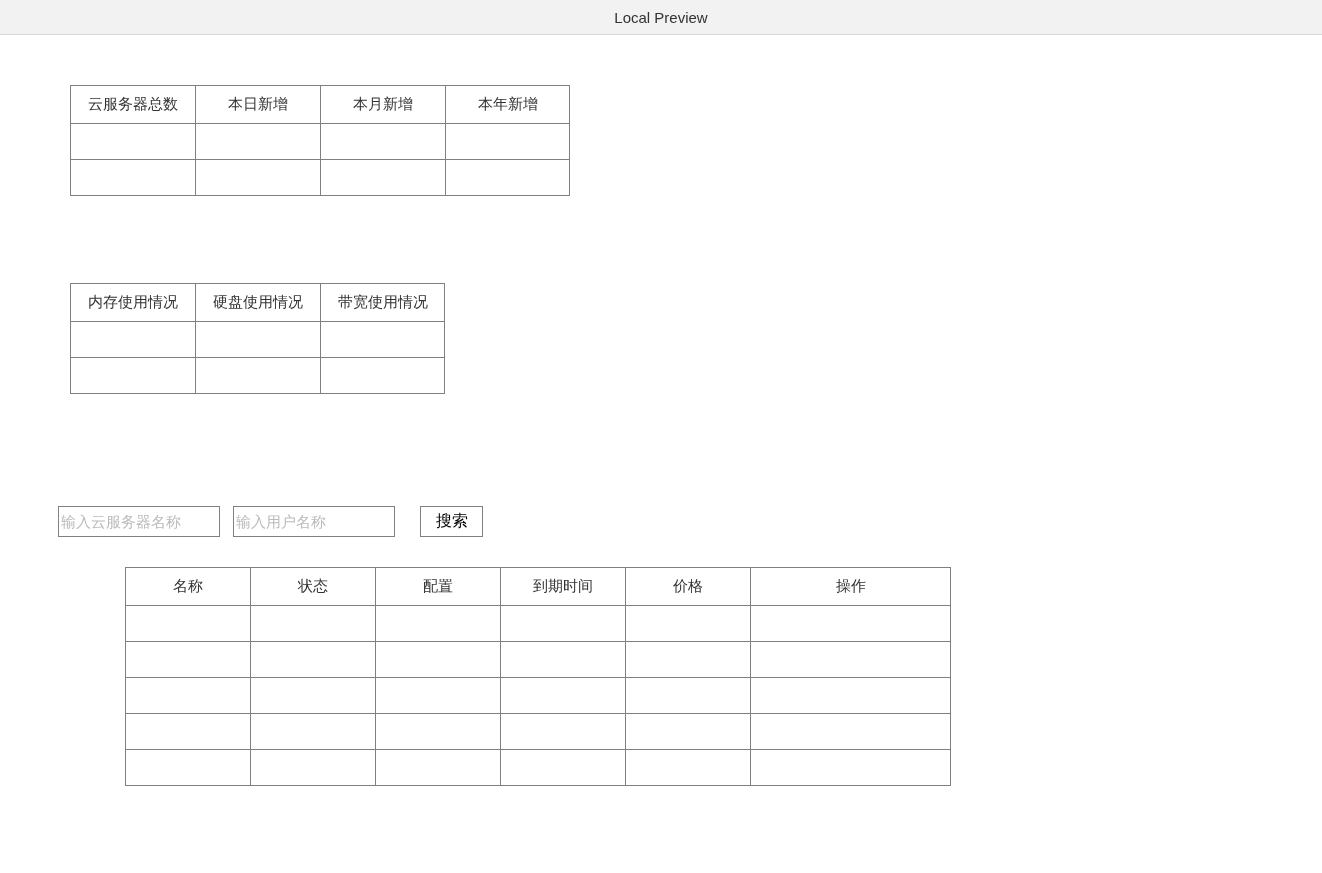  What do you see at coordinates (188, 586) in the screenshot?
I see `column-header: 名称` at bounding box center [188, 586].